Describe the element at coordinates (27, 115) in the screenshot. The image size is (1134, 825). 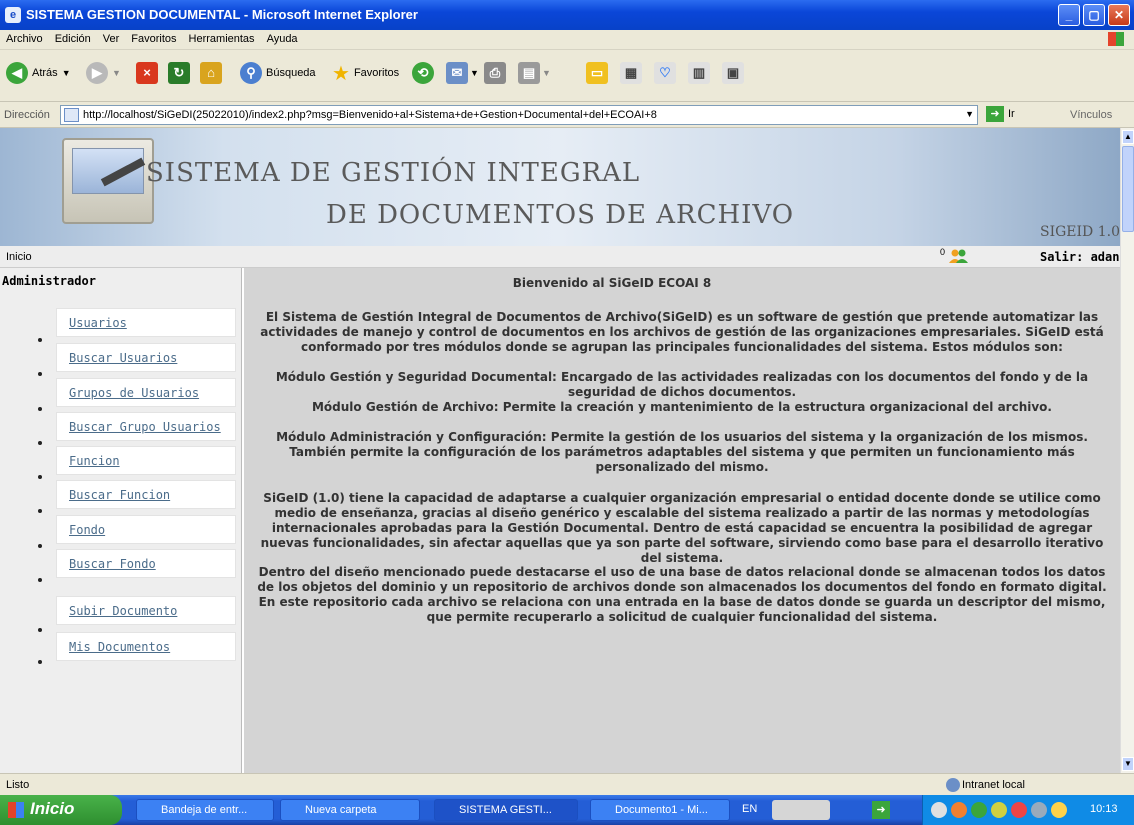
I see `address-label: Dirección` at that location.